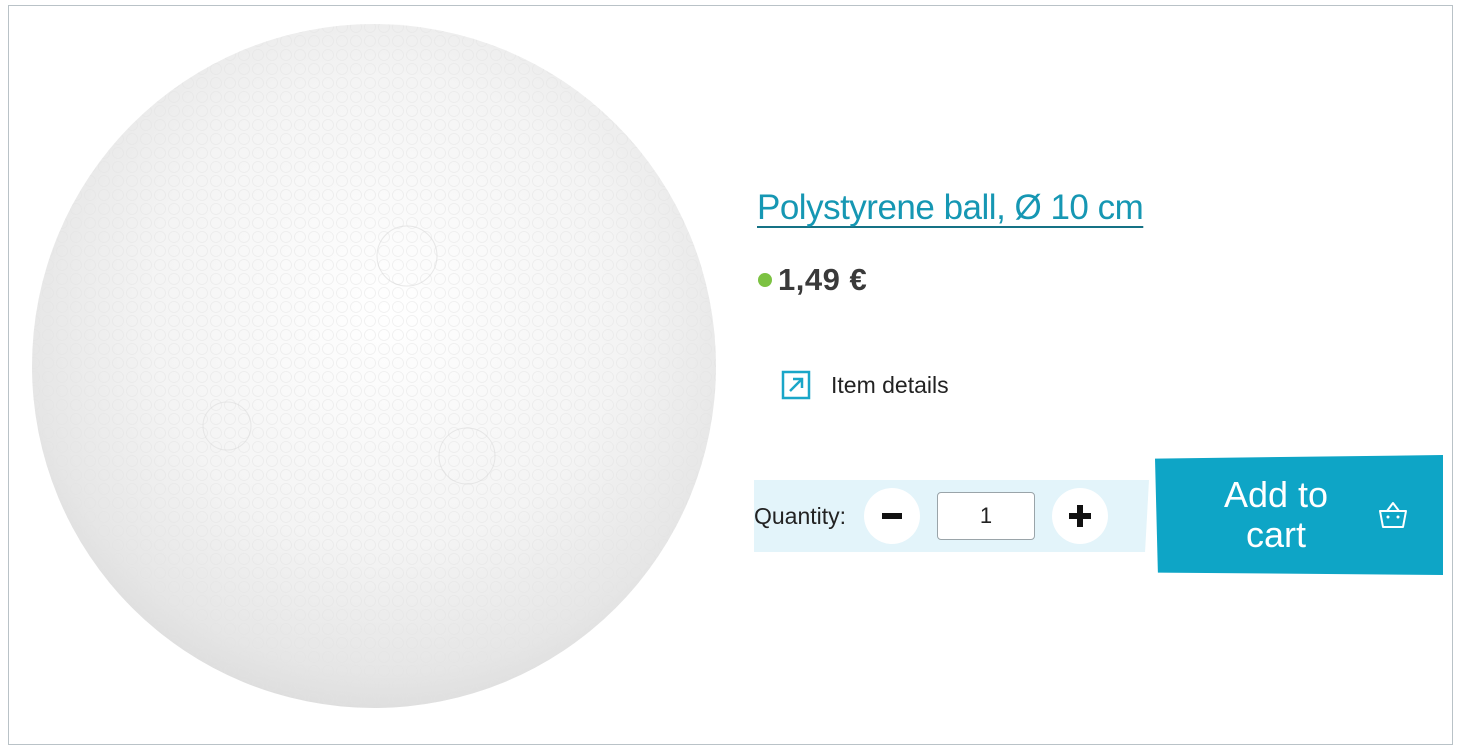  I want to click on add-to-cart-button: Add to cart, so click(1299, 515).